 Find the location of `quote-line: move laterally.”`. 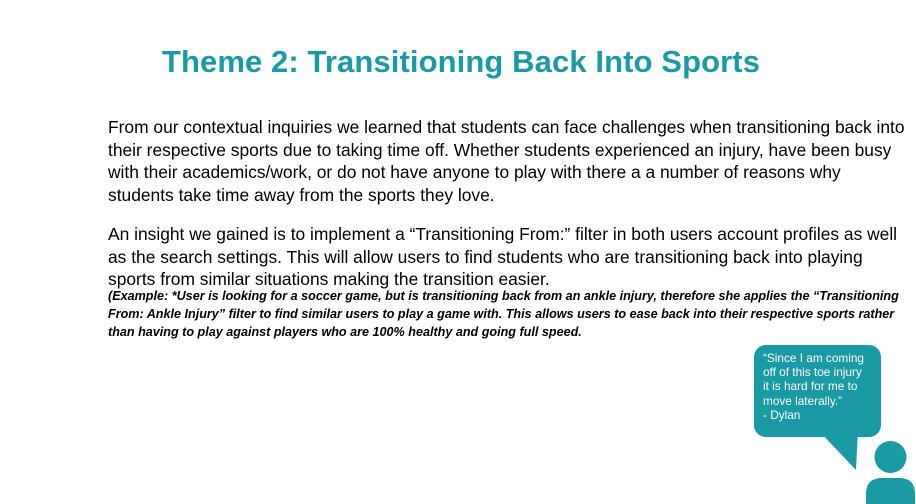

quote-line: move laterally.” is located at coordinates (803, 400).